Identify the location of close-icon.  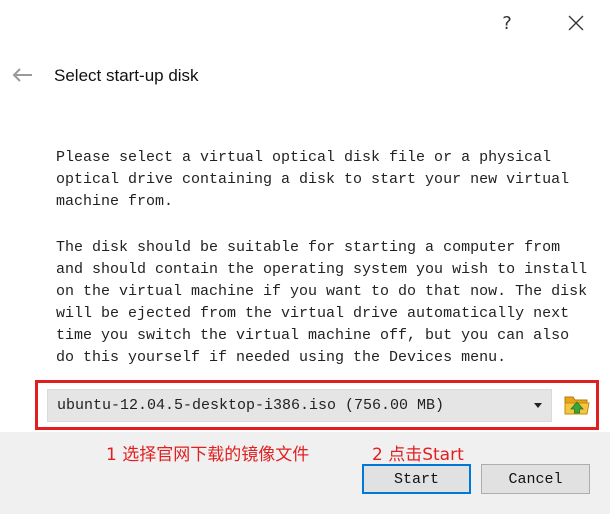
(576, 23).